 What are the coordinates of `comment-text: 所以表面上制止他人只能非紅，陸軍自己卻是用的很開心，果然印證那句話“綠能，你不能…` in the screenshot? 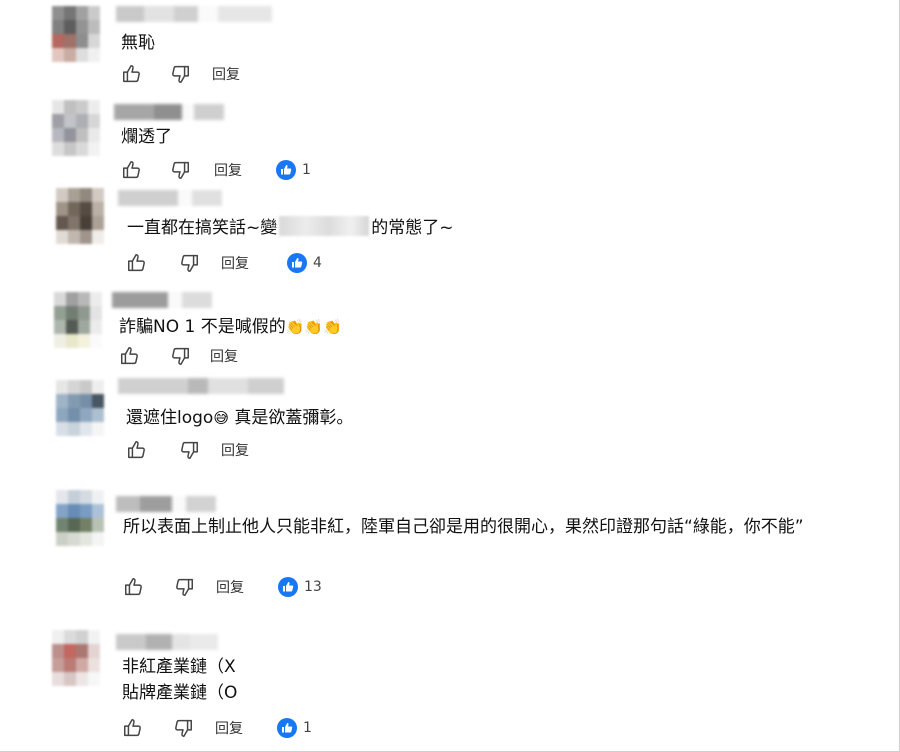 It's located at (463, 527).